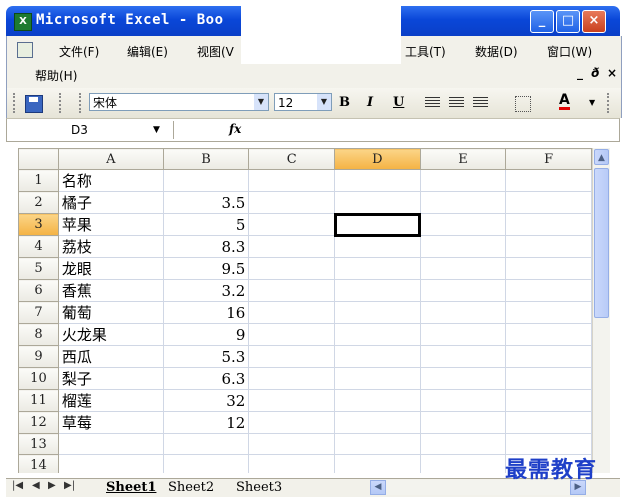 The width and height of the screenshot is (626, 498). Describe the element at coordinates (432, 103) in the screenshot. I see `align-left-icon` at that location.